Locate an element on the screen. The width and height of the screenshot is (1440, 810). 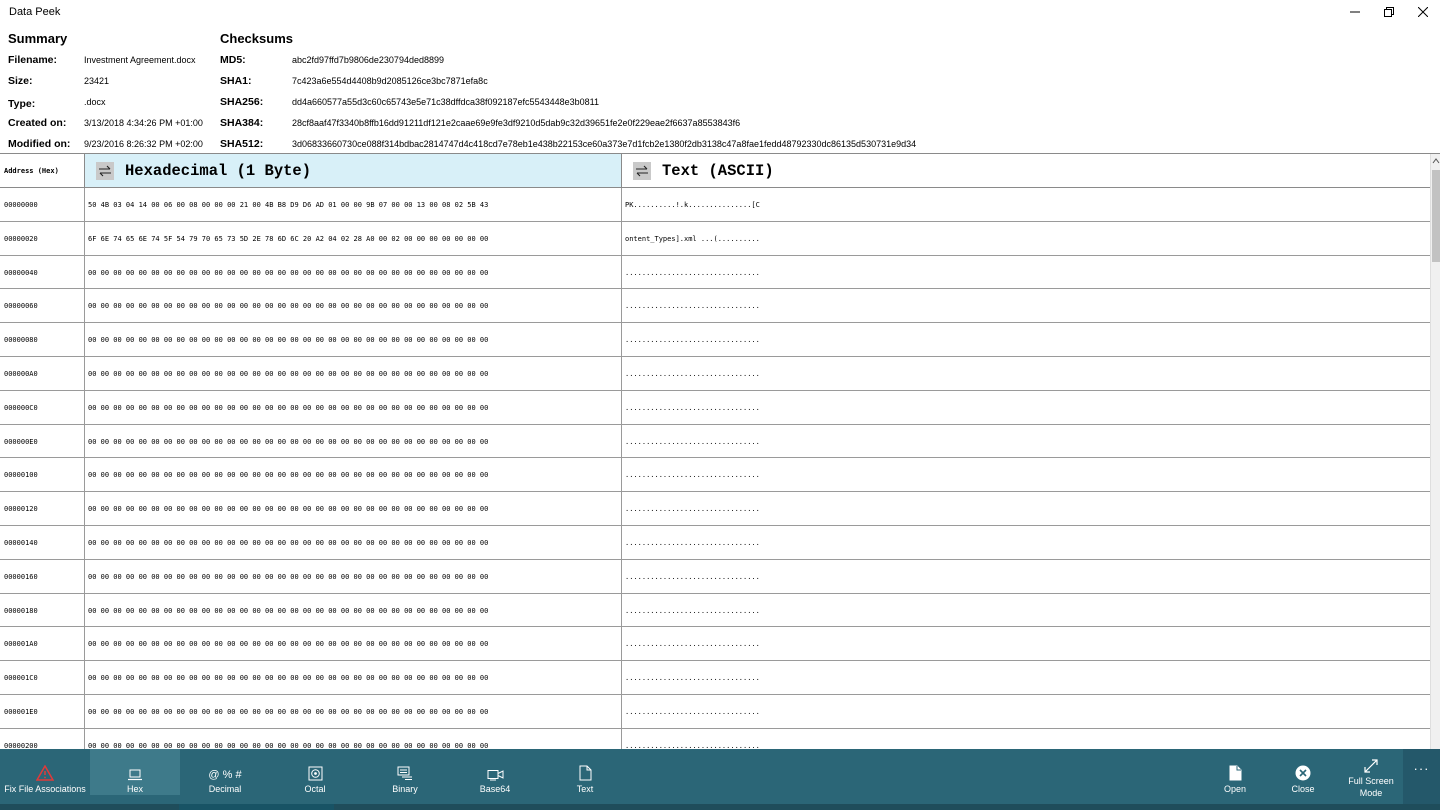
minimize-button is located at coordinates (1355, 12).